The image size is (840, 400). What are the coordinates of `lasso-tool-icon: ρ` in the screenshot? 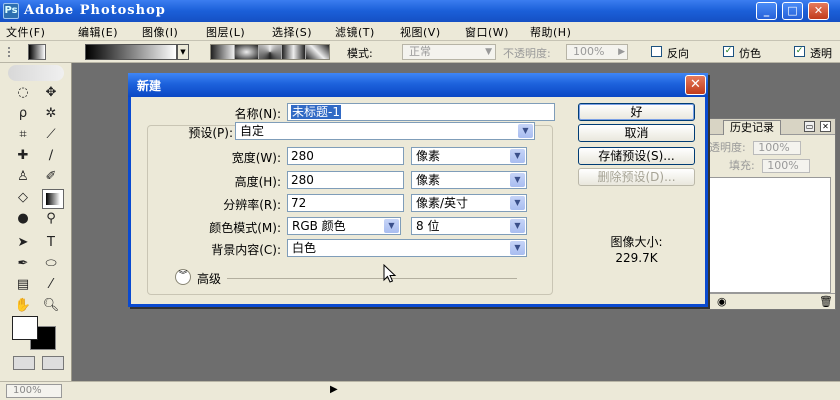 It's located at (23, 114).